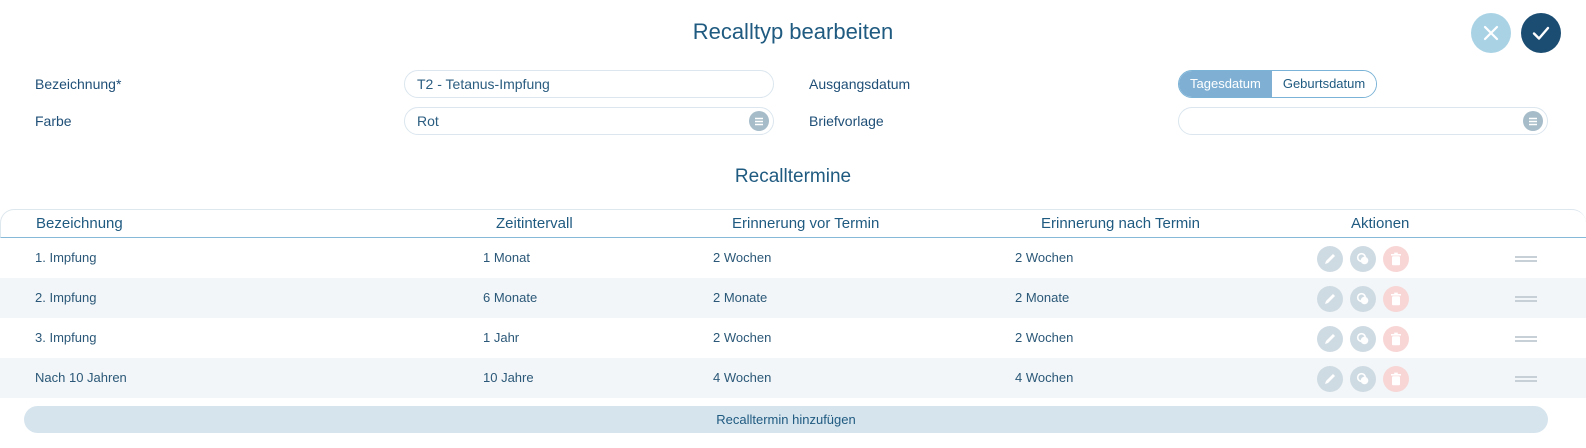 This screenshot has height=448, width=1586. I want to click on checkmark-icon, so click(1541, 33).